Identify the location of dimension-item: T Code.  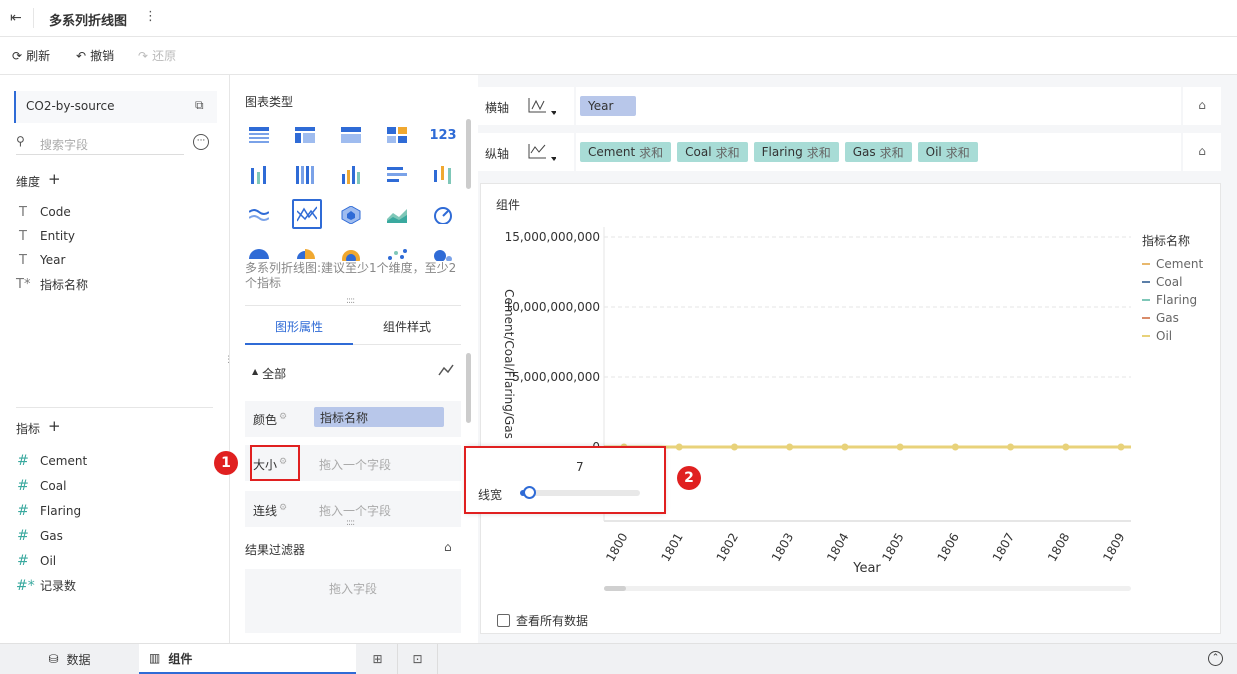
(52, 212).